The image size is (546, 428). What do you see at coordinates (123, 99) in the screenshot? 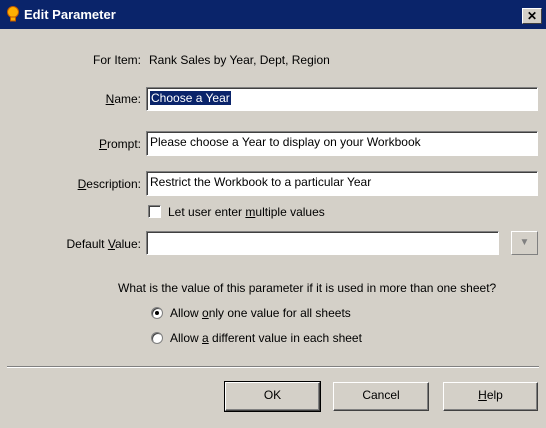
I see `name-label: Name:` at bounding box center [123, 99].